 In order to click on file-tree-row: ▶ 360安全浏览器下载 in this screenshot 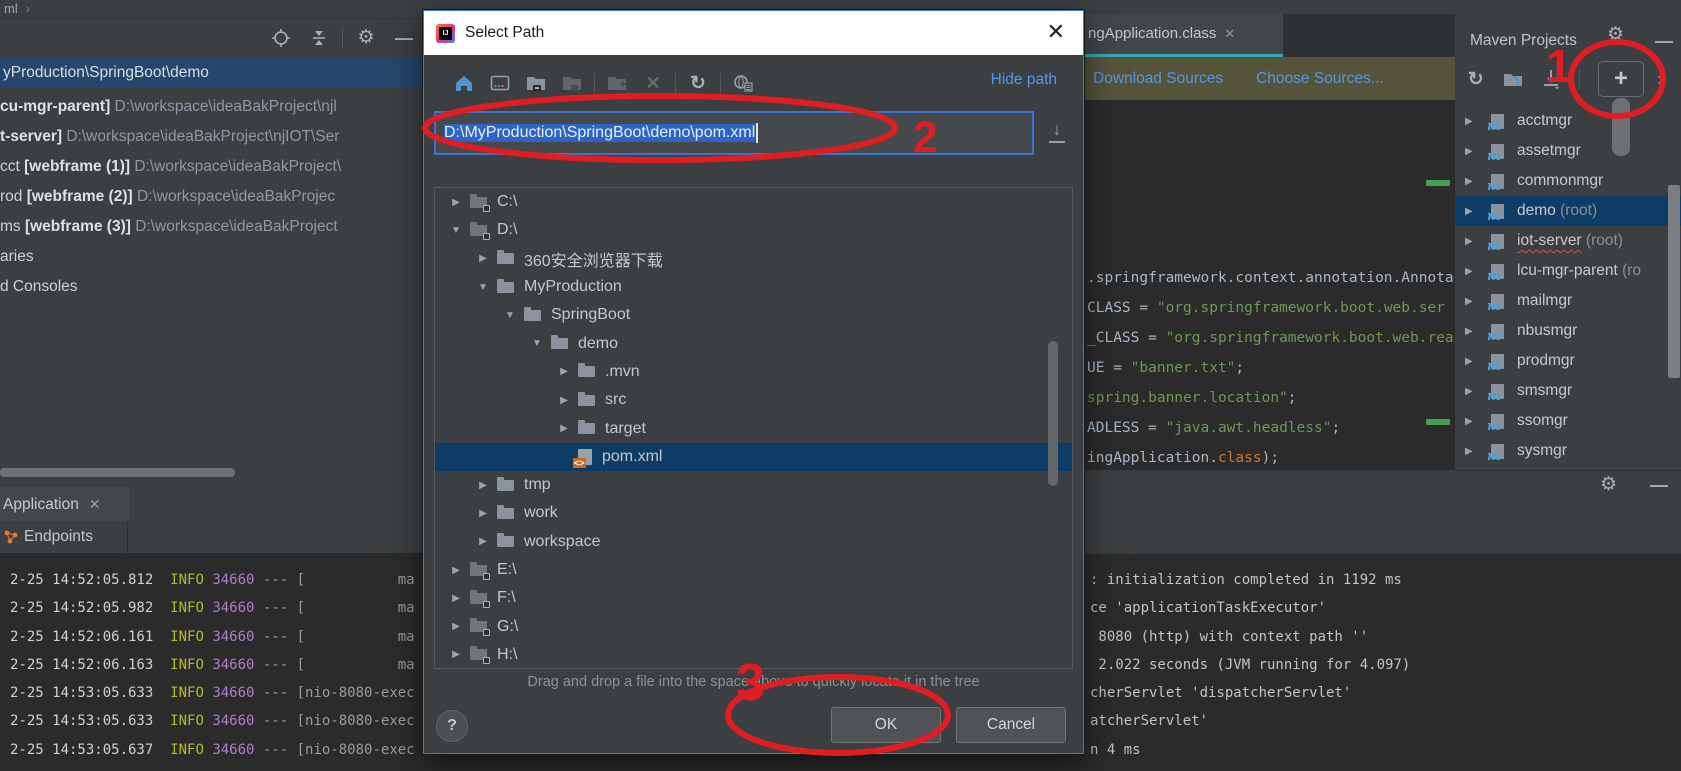, I will do `click(753, 259)`.